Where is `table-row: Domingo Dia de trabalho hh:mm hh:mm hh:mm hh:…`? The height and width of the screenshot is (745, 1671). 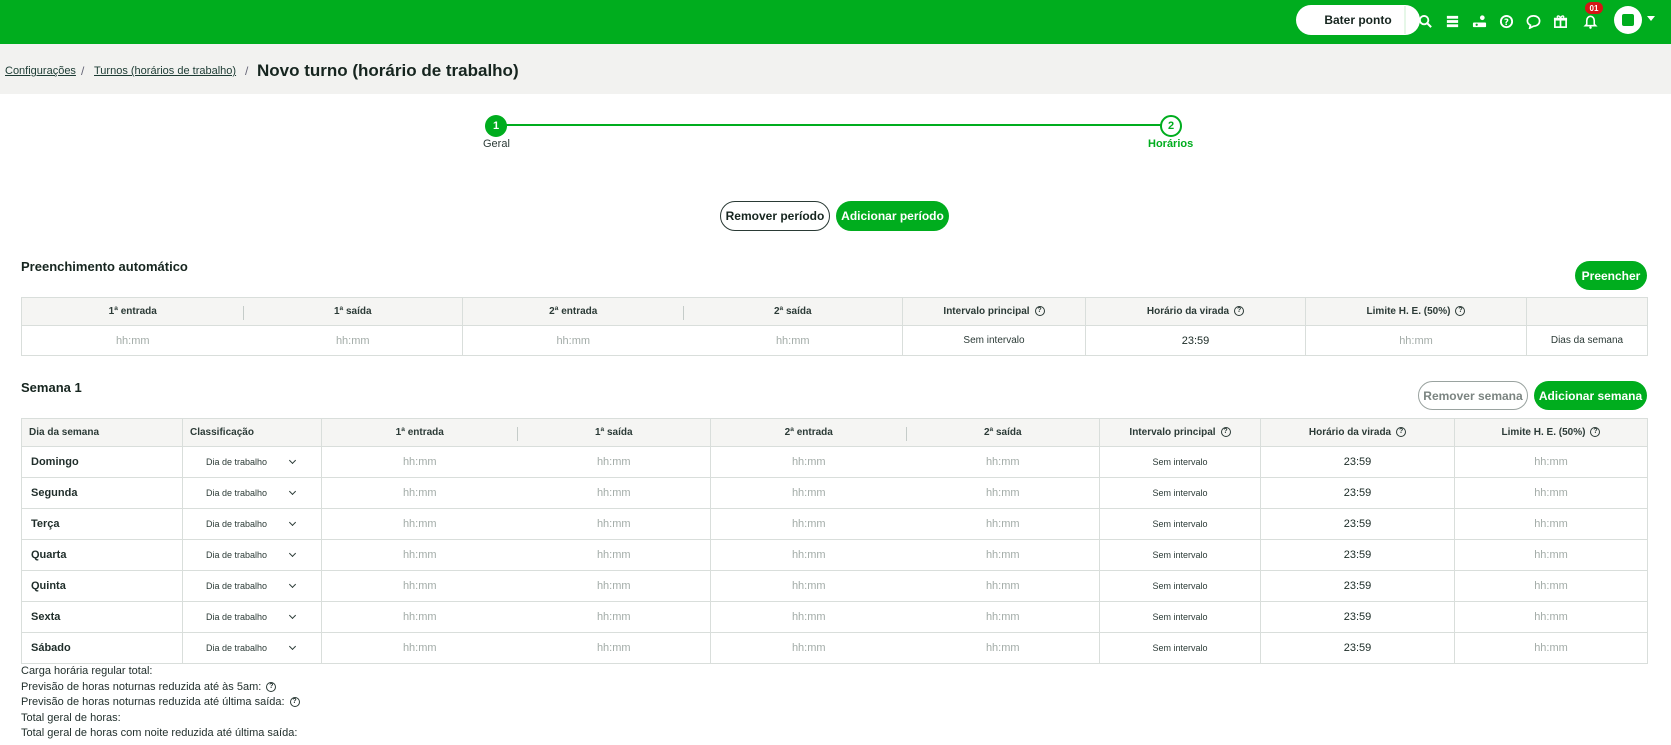 table-row: Domingo Dia de trabalho hh:mm hh:mm hh:mm hh:… is located at coordinates (834, 462).